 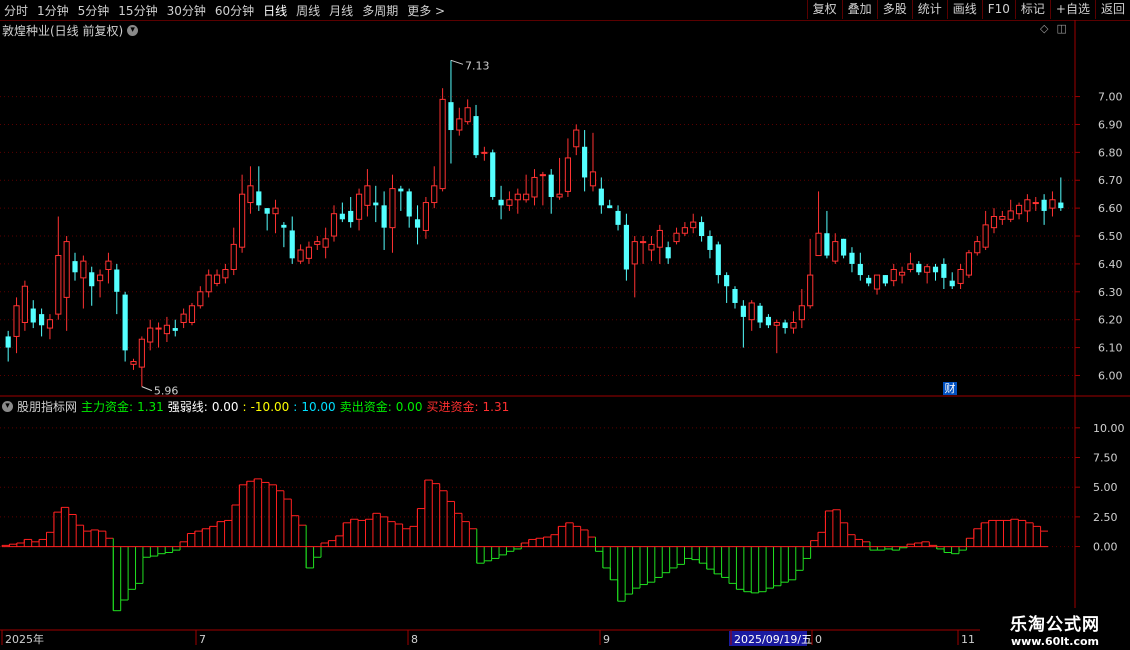 What do you see at coordinates (606, 639) in the screenshot?
I see `date-month-label: 9` at bounding box center [606, 639].